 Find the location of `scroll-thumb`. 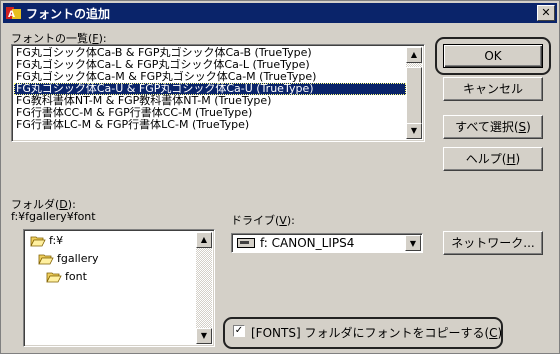

scroll-thumb is located at coordinates (414, 97).